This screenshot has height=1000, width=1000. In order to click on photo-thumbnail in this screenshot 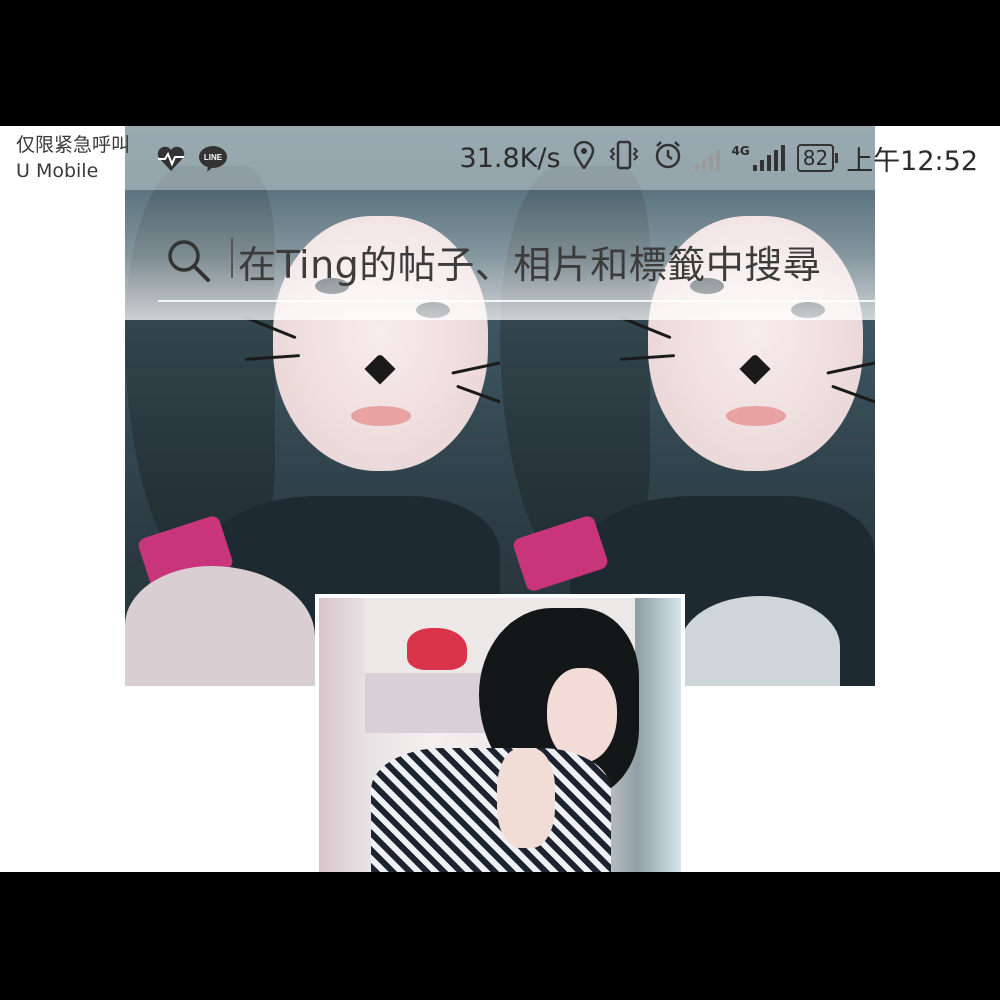, I will do `click(500, 733)`.